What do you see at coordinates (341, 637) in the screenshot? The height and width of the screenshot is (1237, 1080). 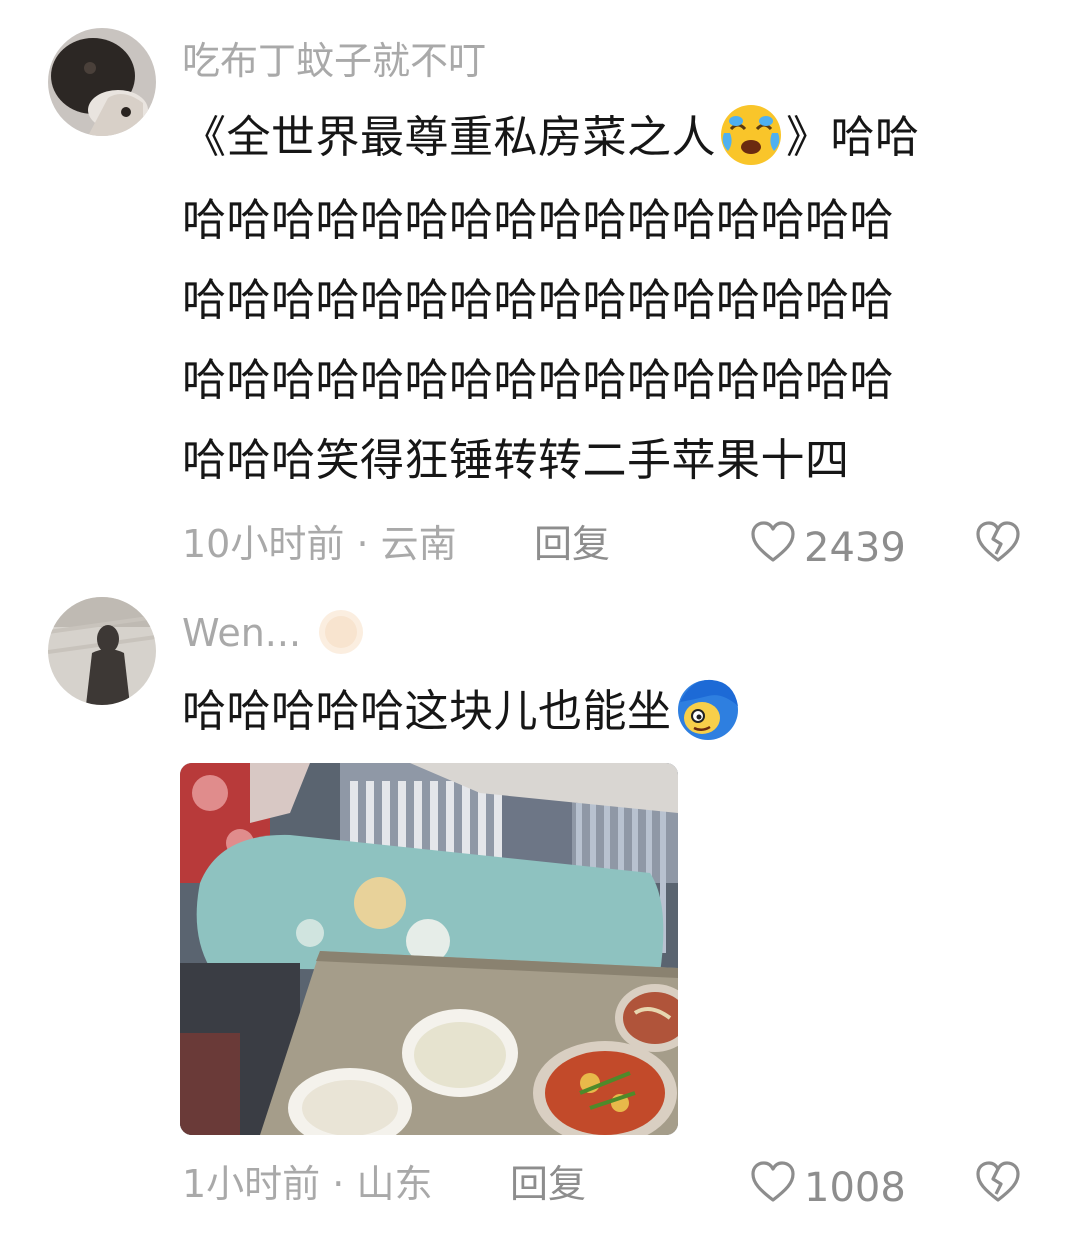 I see `moon-badge-icon` at bounding box center [341, 637].